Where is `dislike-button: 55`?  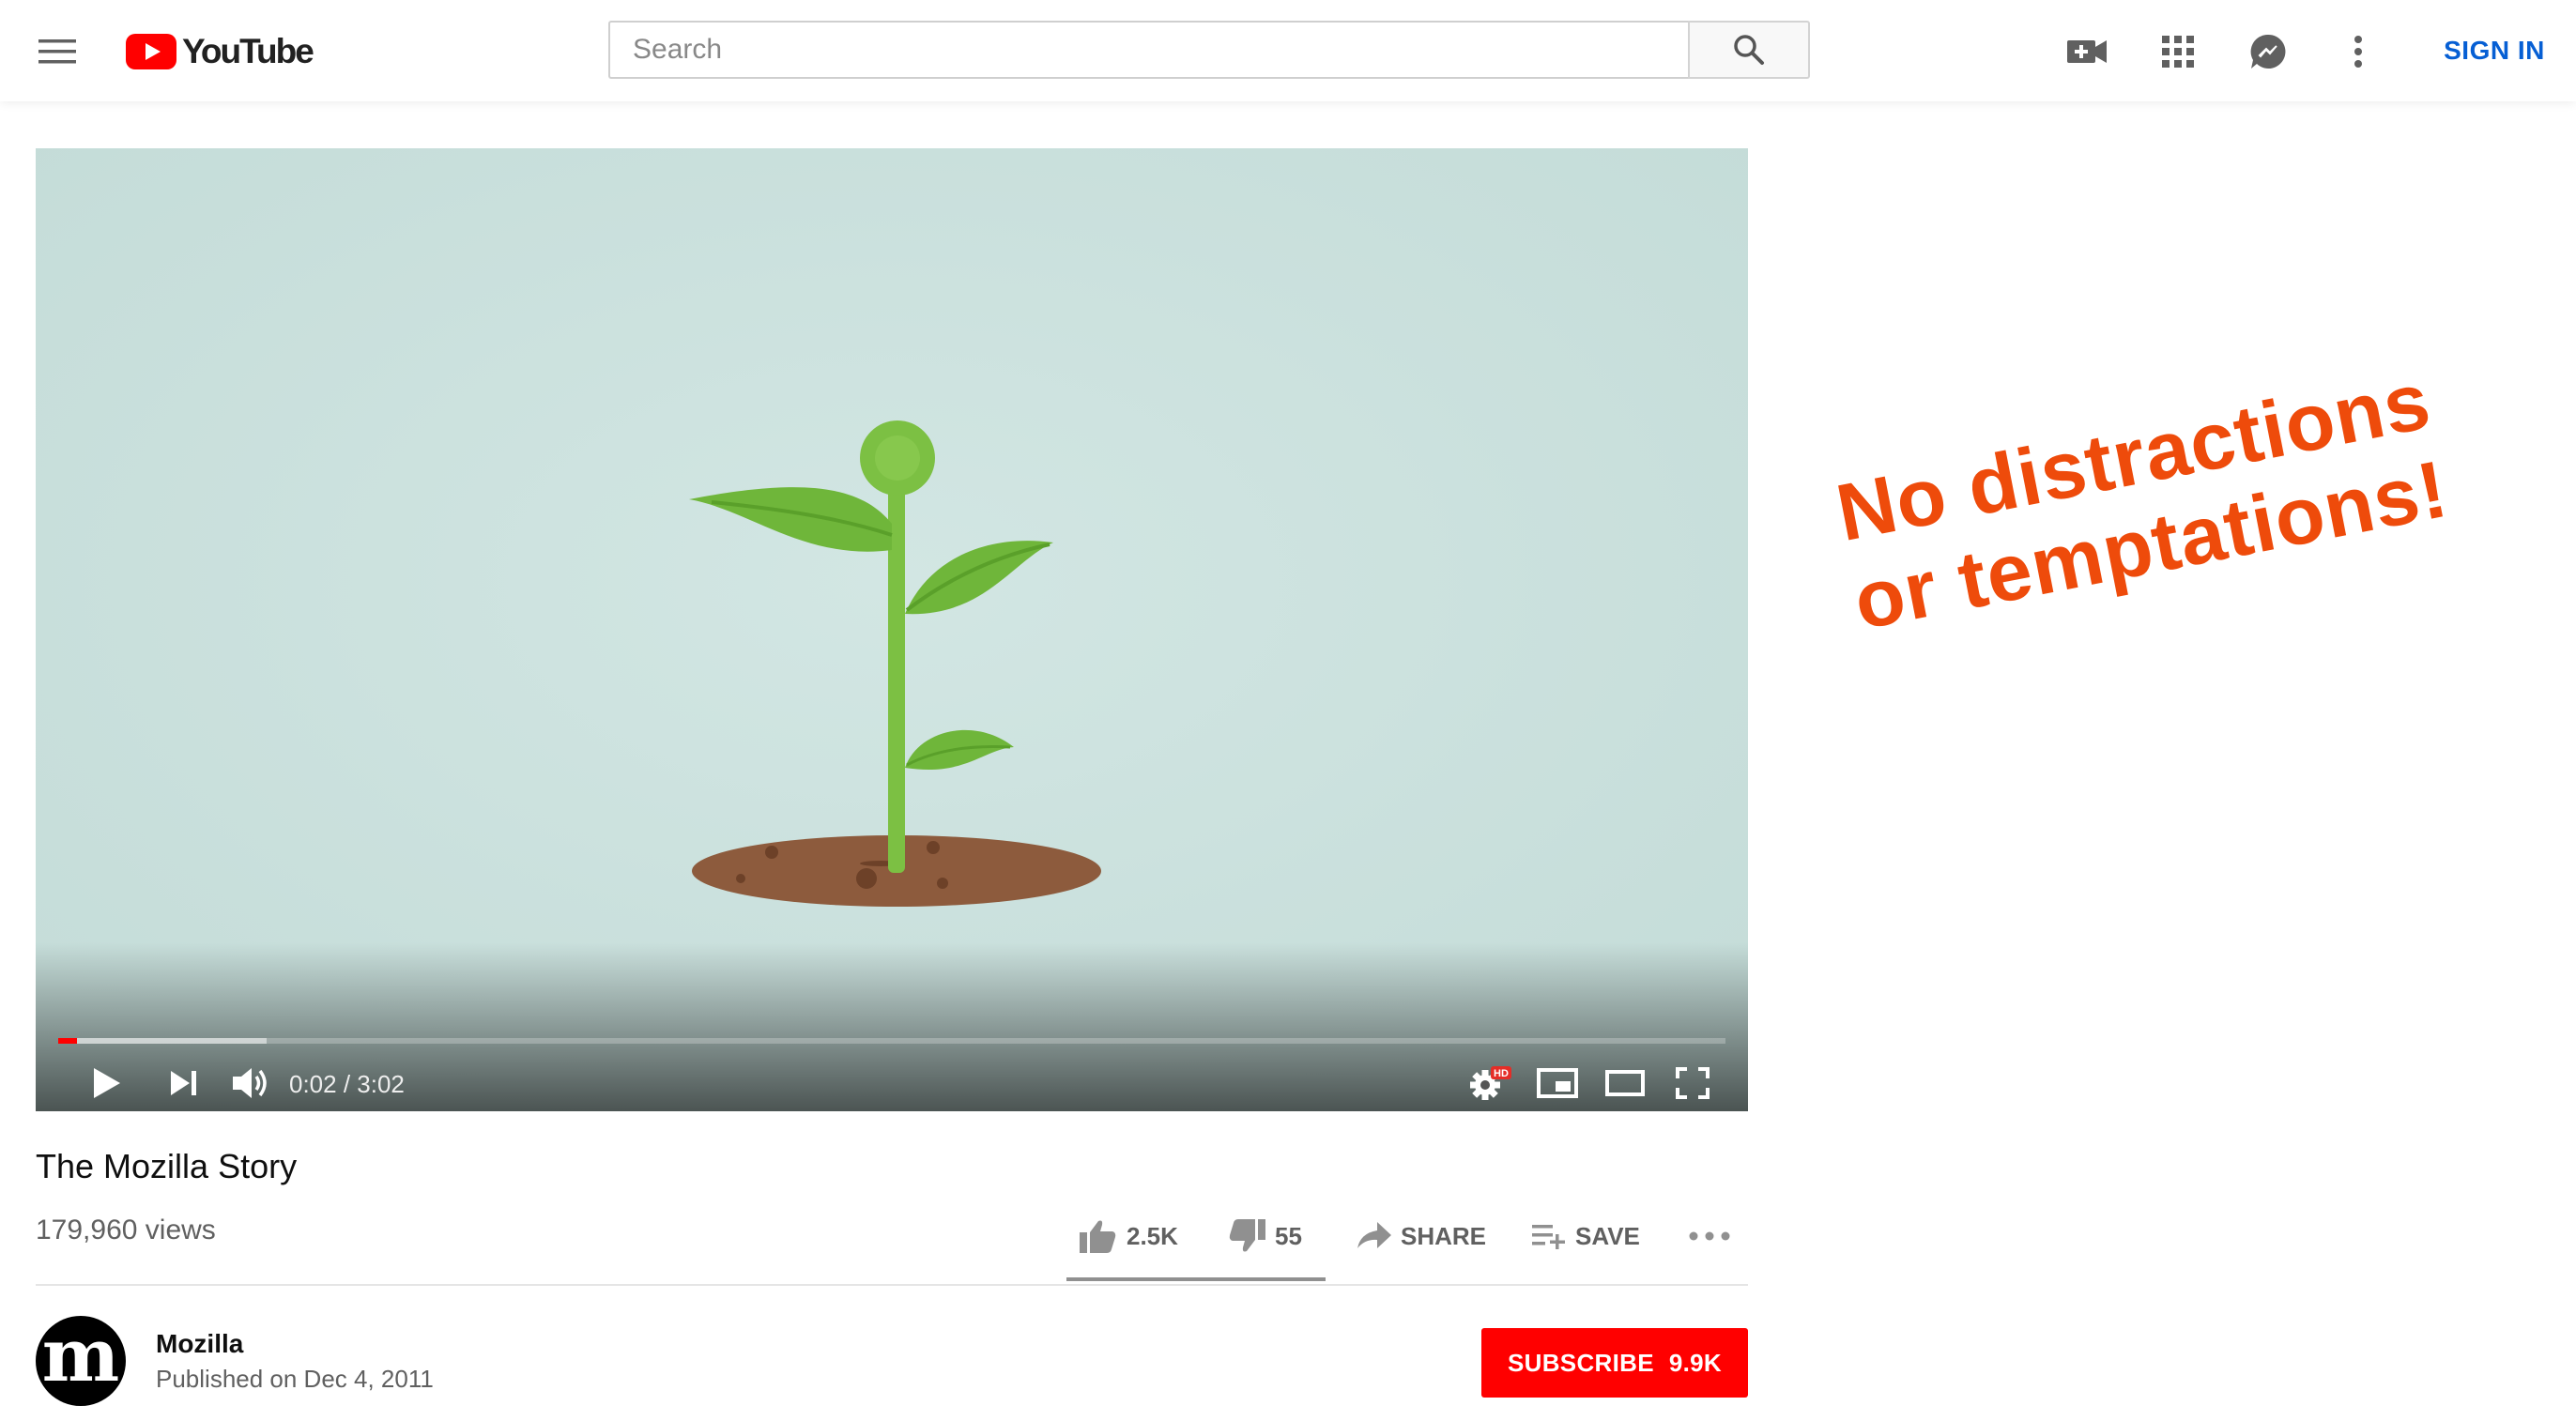 dislike-button: 55 is located at coordinates (1265, 1236).